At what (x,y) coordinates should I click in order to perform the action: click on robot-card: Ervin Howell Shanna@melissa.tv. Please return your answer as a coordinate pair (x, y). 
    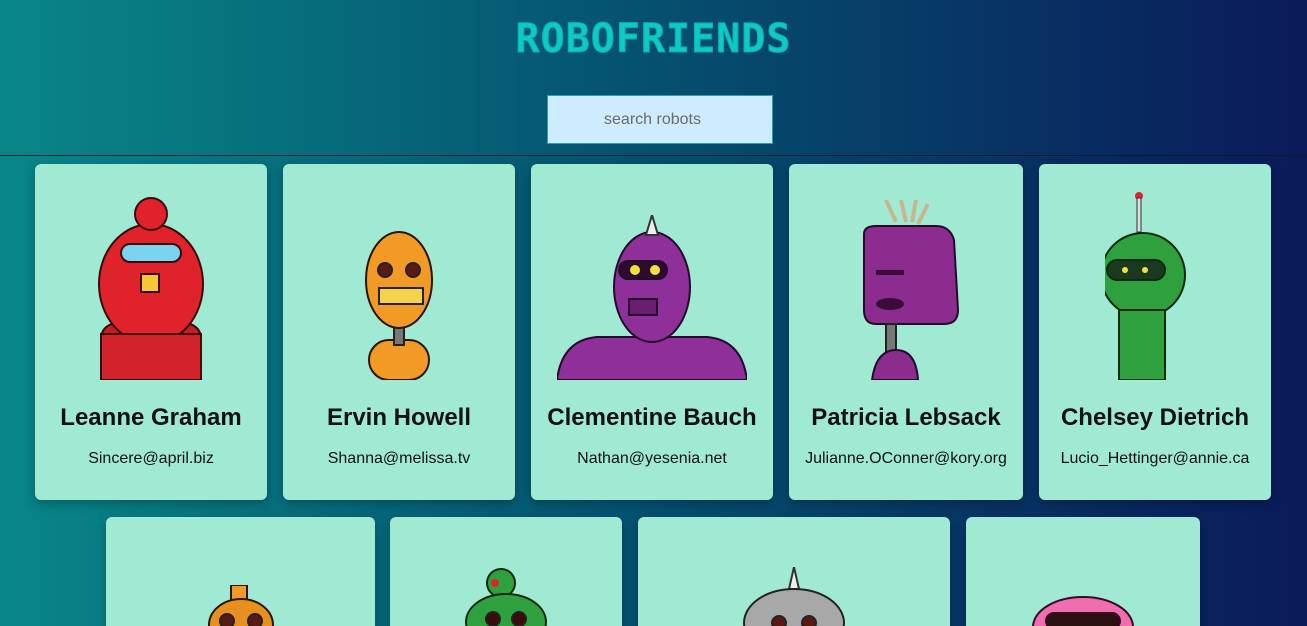
    Looking at the image, I should click on (399, 332).